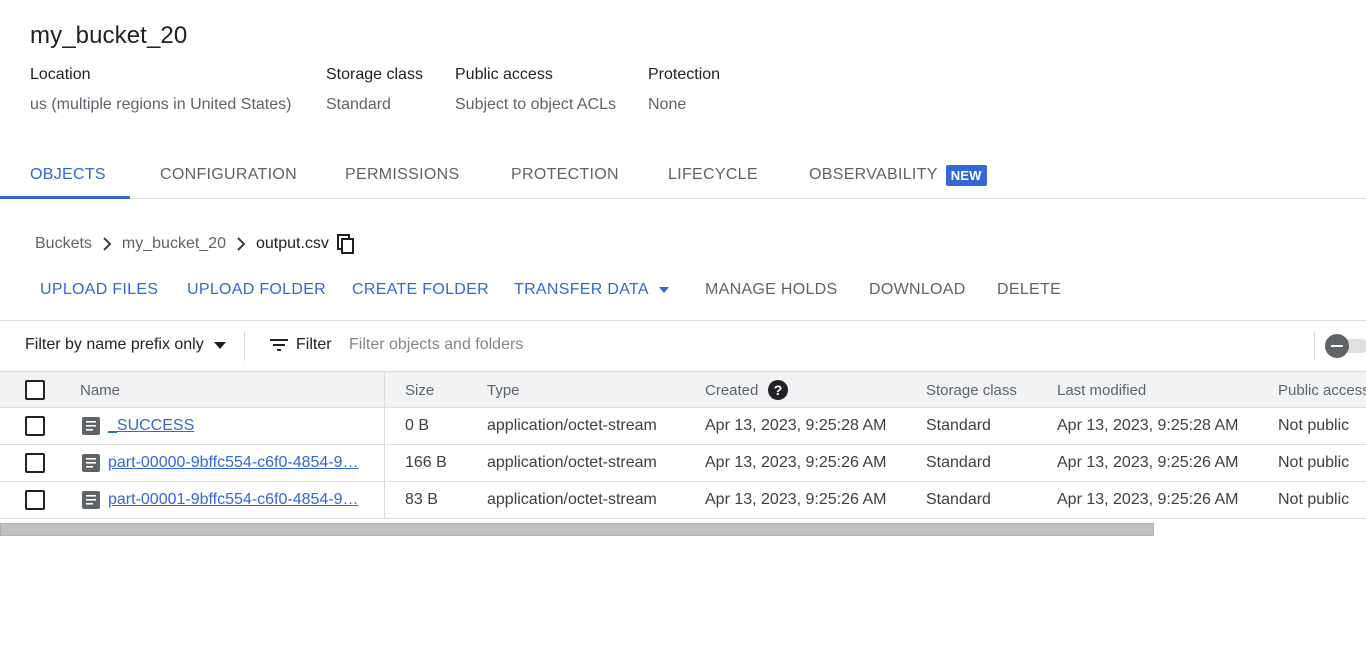 This screenshot has height=658, width=1366. I want to click on created-cell: Apr 13, 2023, 9:25:26 AM, so click(796, 462).